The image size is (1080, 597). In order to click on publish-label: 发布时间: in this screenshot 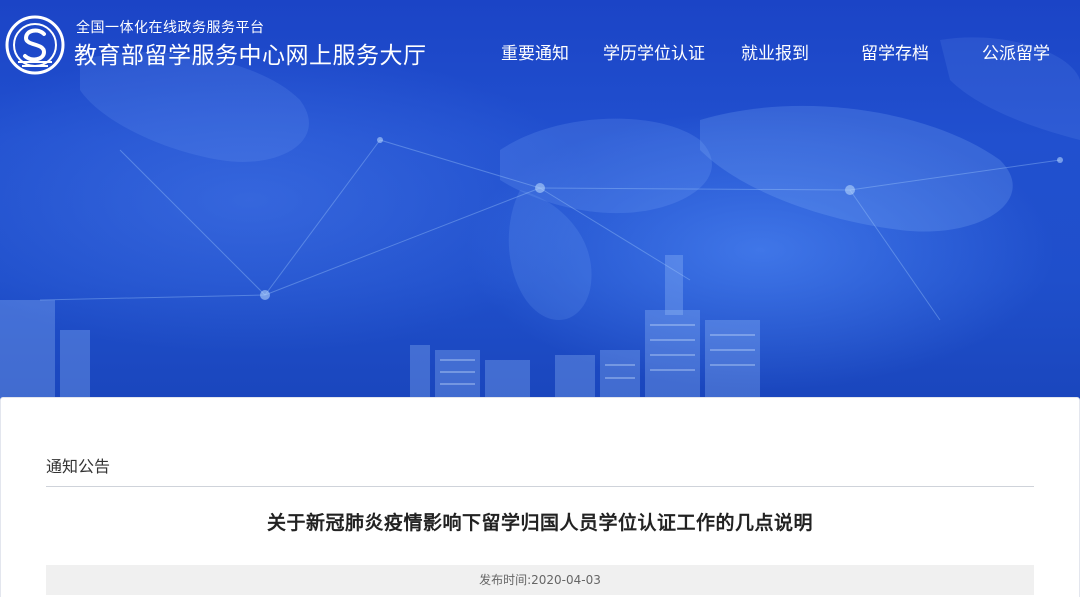, I will do `click(505, 580)`.